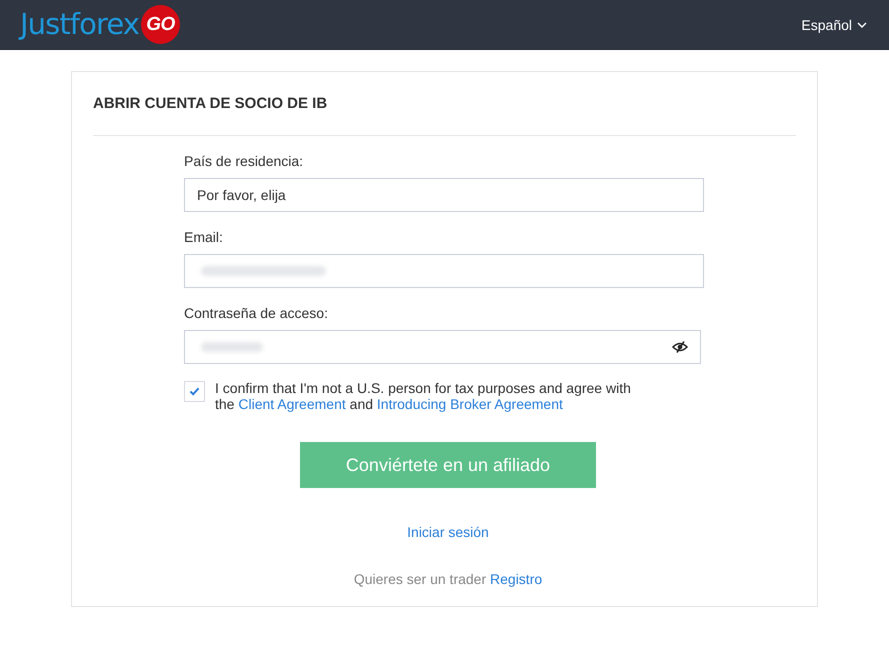 The height and width of the screenshot is (650, 889). I want to click on client-agreement-link: Client Agreement, so click(292, 404).